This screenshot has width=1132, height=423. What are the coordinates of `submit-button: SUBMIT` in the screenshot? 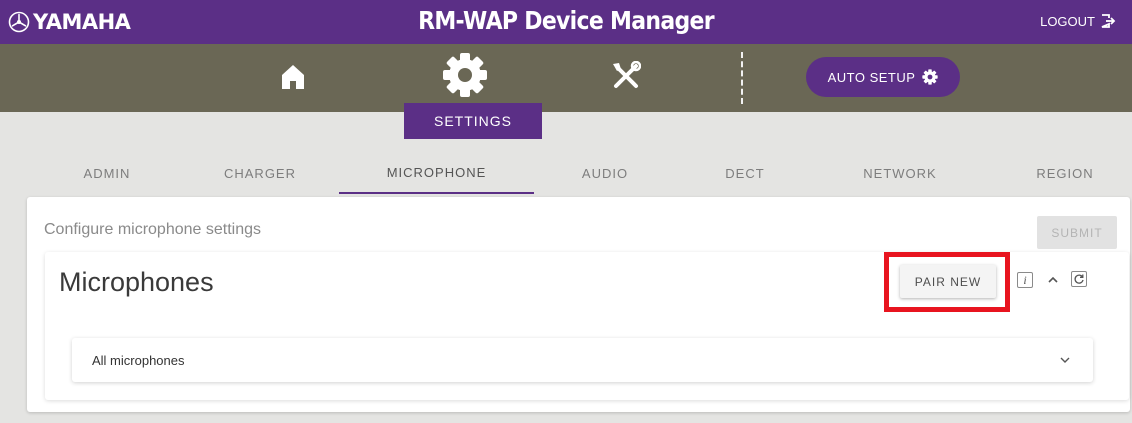 It's located at (1077, 232).